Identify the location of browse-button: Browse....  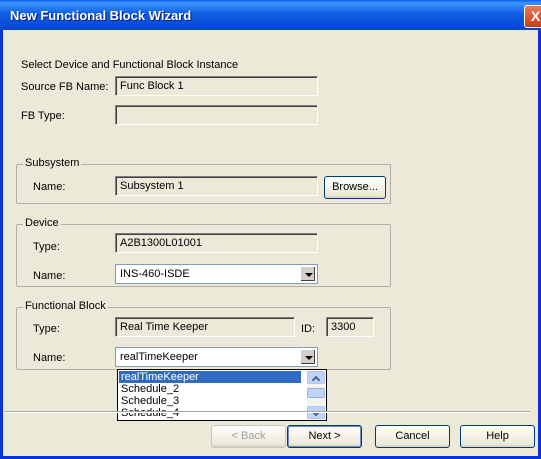
(355, 187).